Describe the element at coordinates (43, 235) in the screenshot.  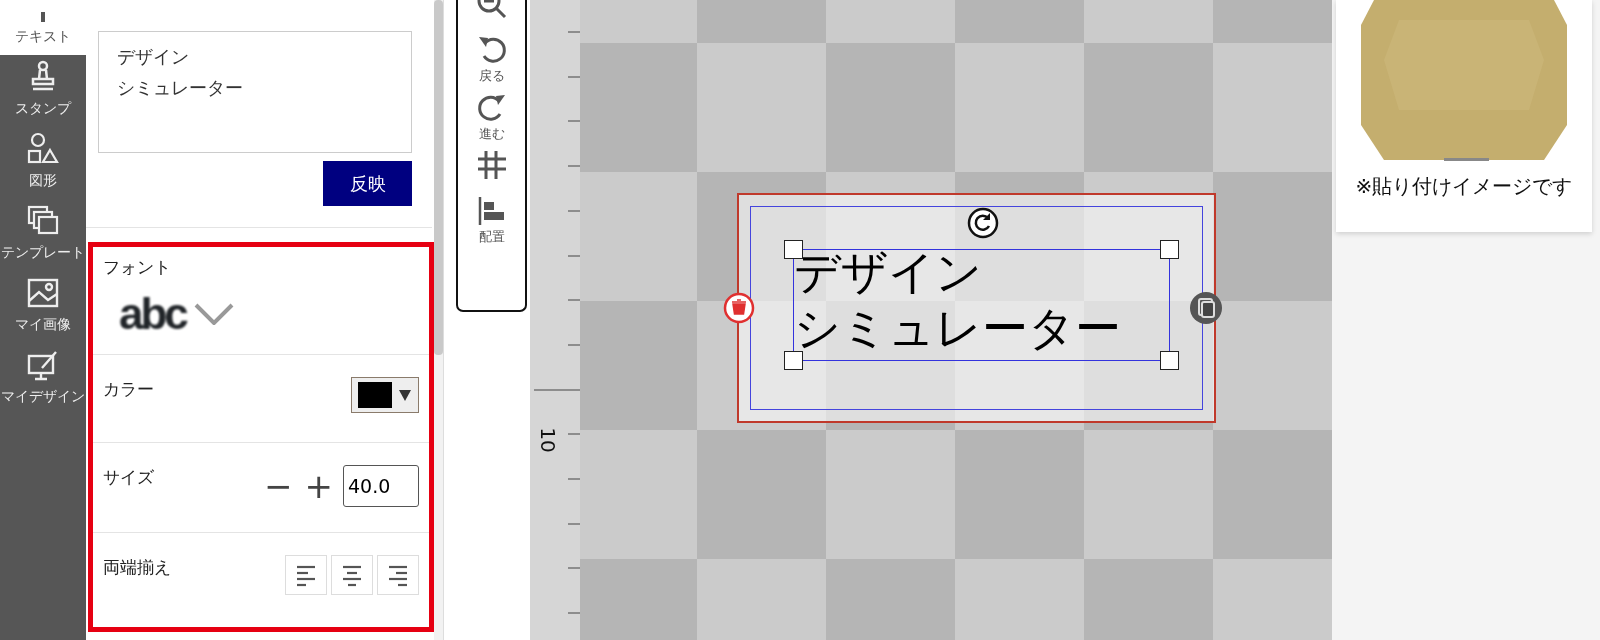
I see `sidebar-item: テンプレート` at that location.